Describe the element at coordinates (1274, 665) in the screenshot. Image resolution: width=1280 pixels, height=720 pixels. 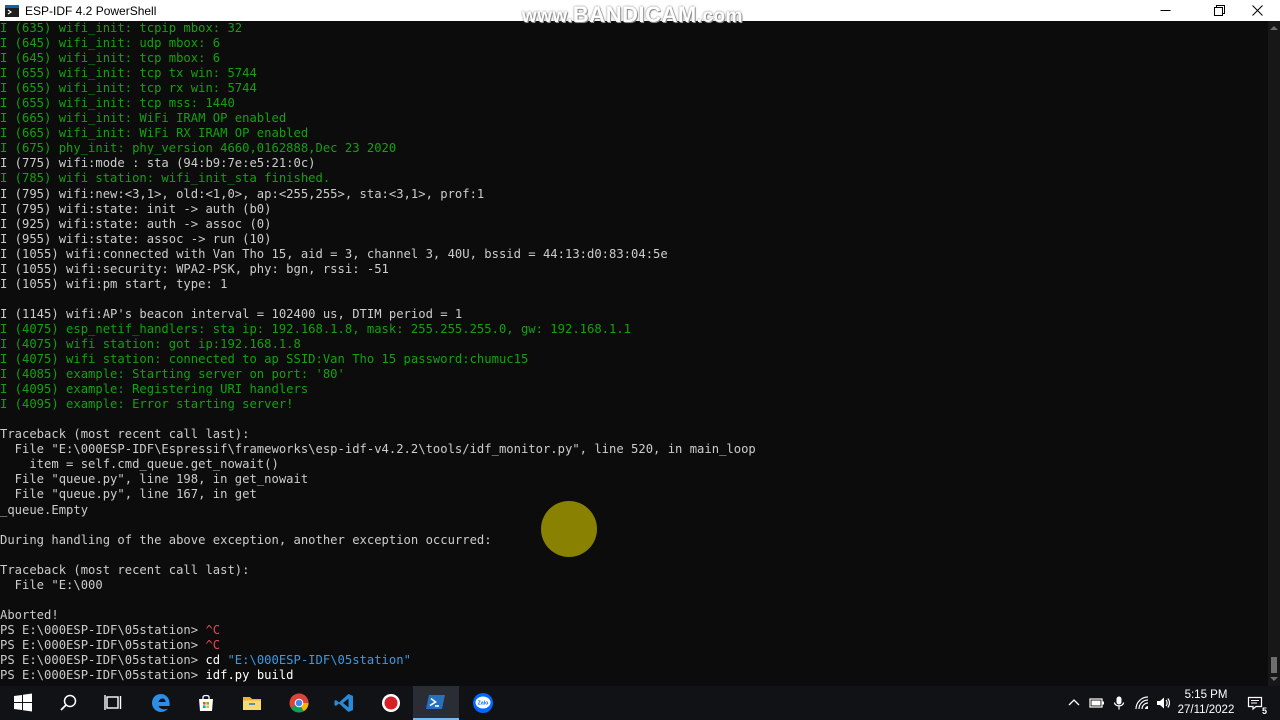
I see `scrollbar-thumb` at that location.